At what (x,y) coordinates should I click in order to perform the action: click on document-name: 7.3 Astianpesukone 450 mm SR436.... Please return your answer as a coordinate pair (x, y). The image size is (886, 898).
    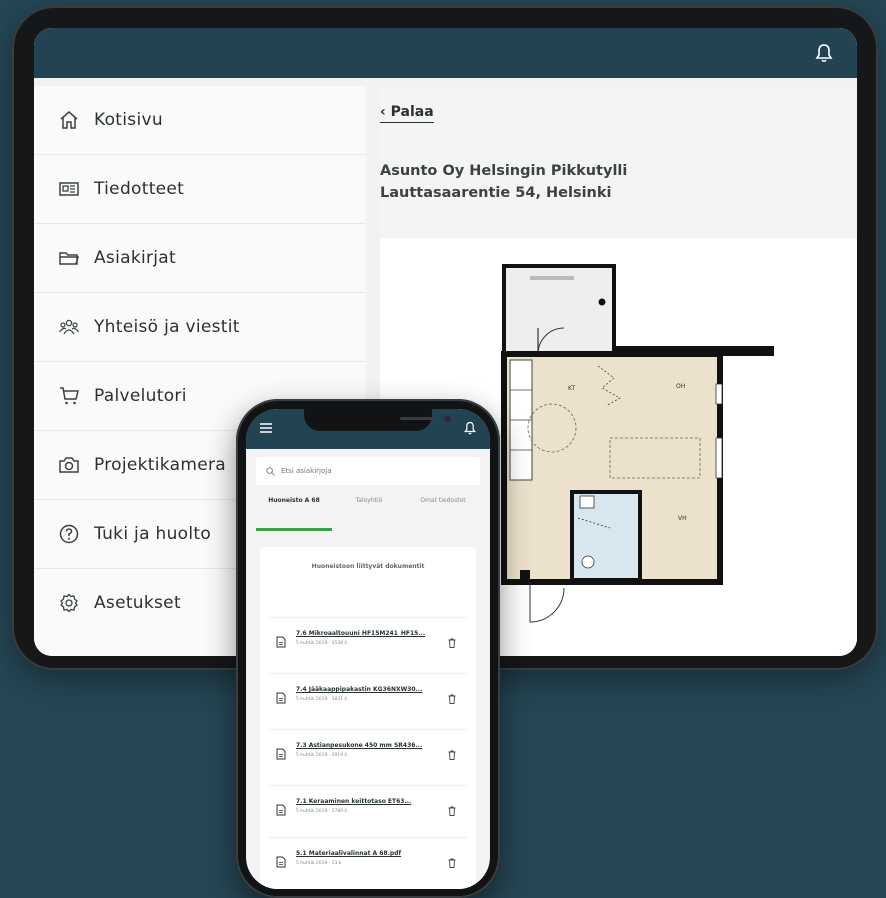
    Looking at the image, I should click on (359, 745).